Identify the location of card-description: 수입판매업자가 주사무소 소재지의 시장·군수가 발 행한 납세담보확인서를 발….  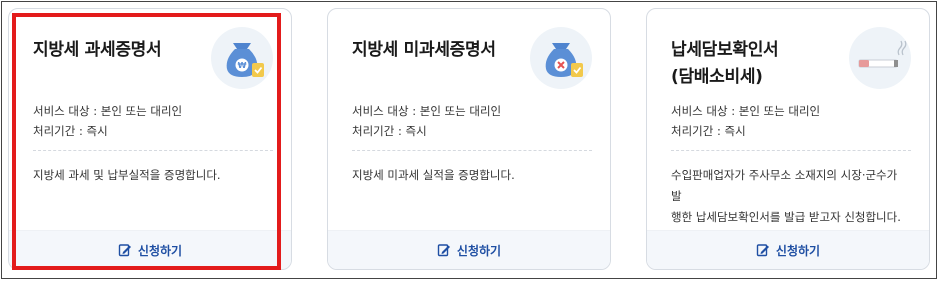
(791, 196).